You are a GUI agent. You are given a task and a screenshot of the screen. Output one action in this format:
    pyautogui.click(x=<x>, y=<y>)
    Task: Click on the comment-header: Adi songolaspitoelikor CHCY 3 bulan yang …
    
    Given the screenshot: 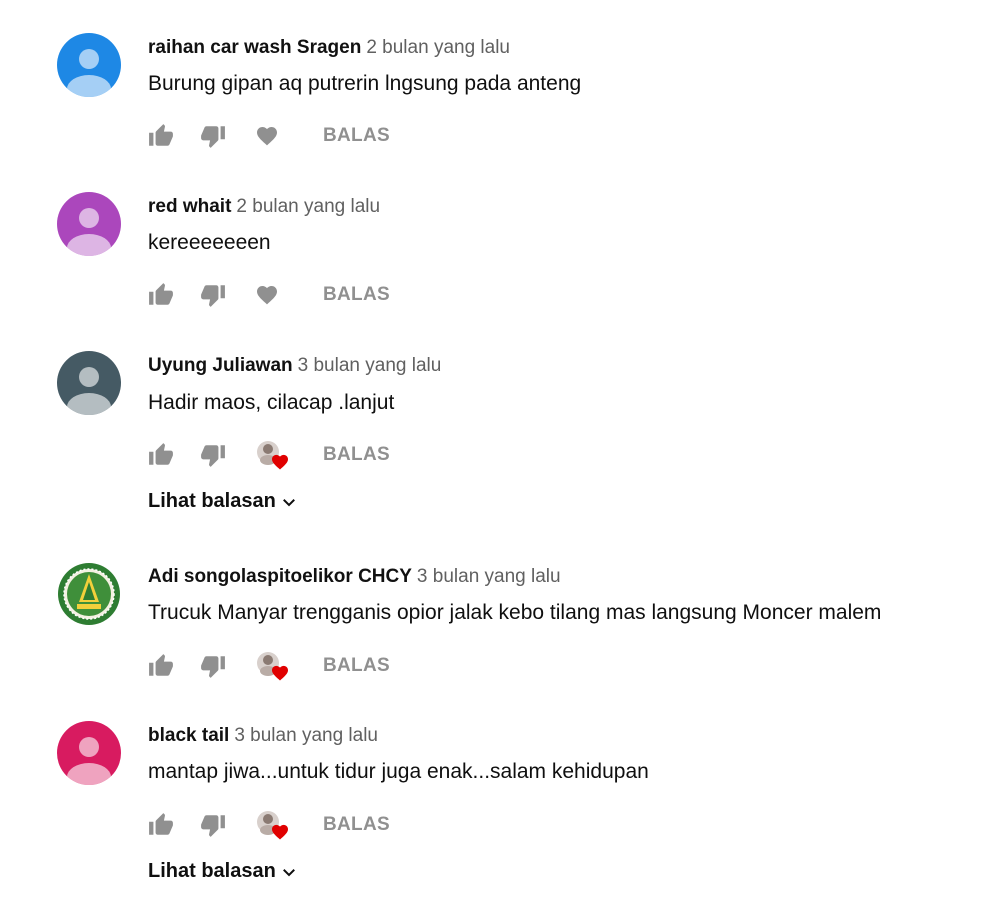 What is the action you would take?
    pyautogui.click(x=354, y=577)
    